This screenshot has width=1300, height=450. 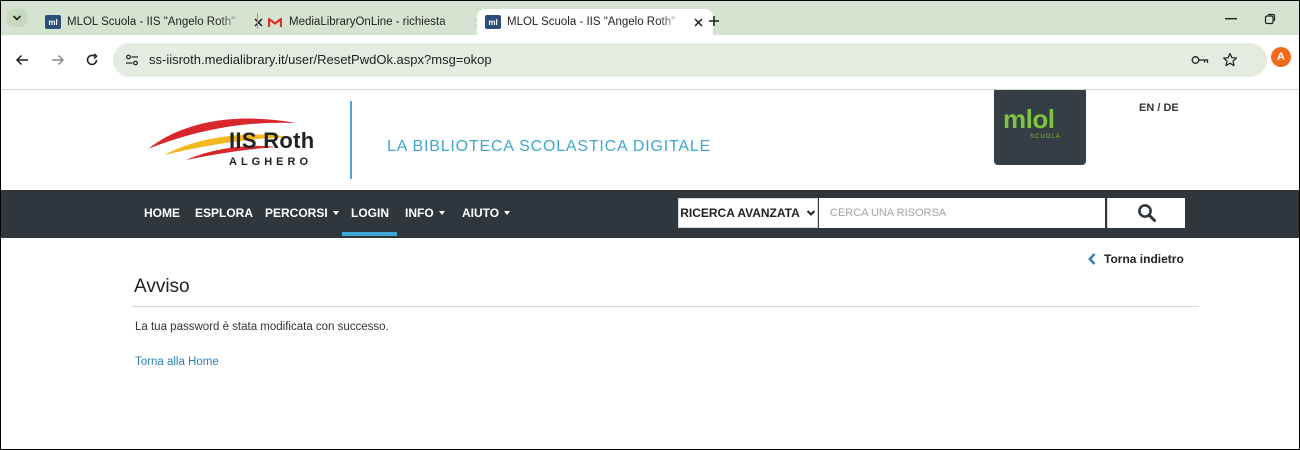 I want to click on nav-item-login: LOGIN, so click(x=370, y=213).